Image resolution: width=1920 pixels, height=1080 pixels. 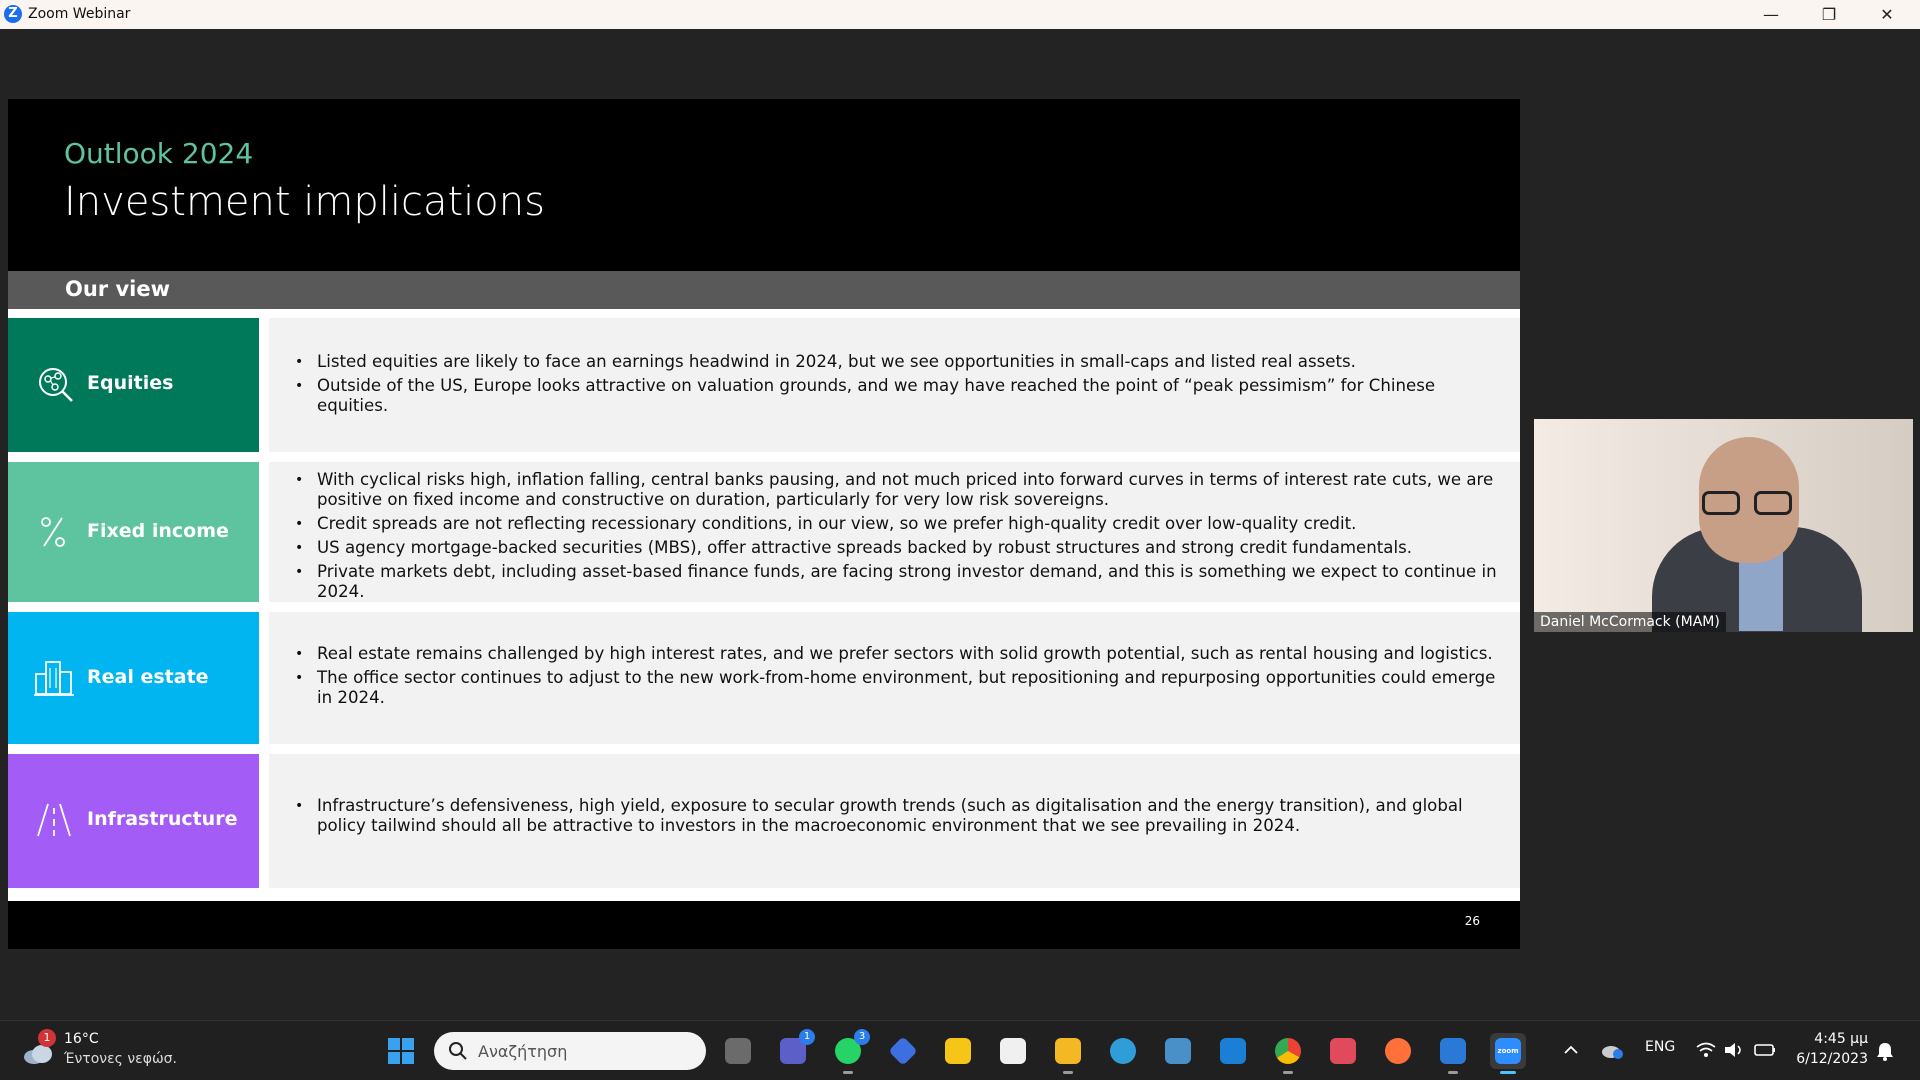 I want to click on percent-icon, so click(x=53, y=532).